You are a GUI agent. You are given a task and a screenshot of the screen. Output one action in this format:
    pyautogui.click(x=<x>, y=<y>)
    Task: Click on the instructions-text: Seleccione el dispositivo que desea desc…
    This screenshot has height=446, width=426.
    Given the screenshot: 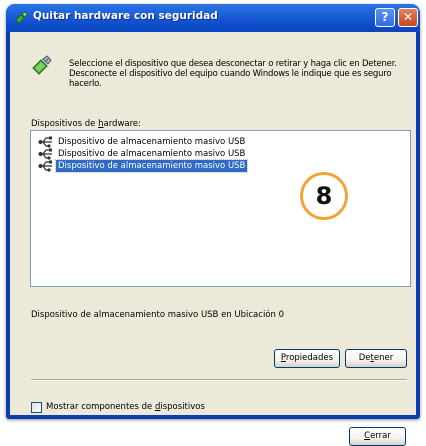 What is the action you would take?
    pyautogui.click(x=233, y=74)
    